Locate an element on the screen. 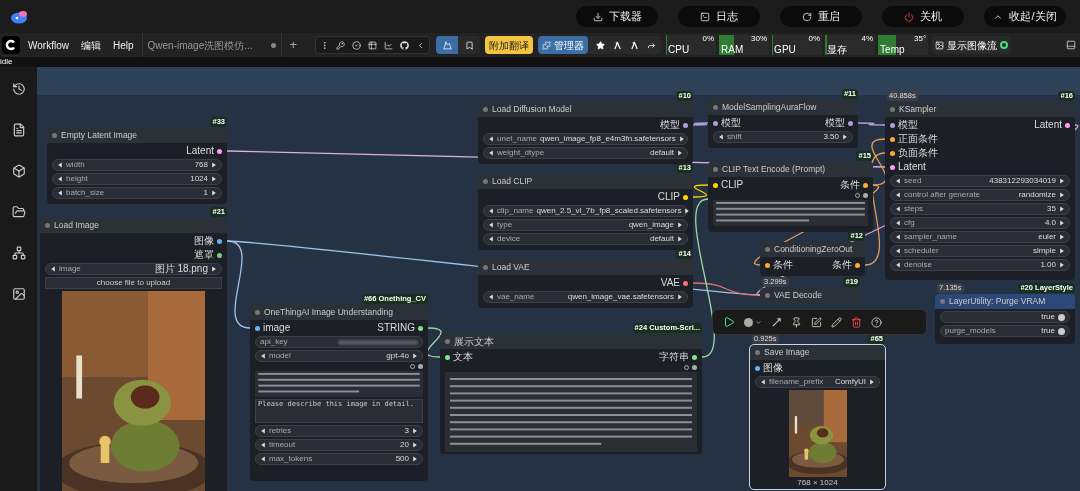 This screenshot has height=491, width=1080. manager-button: 管理器 is located at coordinates (563, 45).